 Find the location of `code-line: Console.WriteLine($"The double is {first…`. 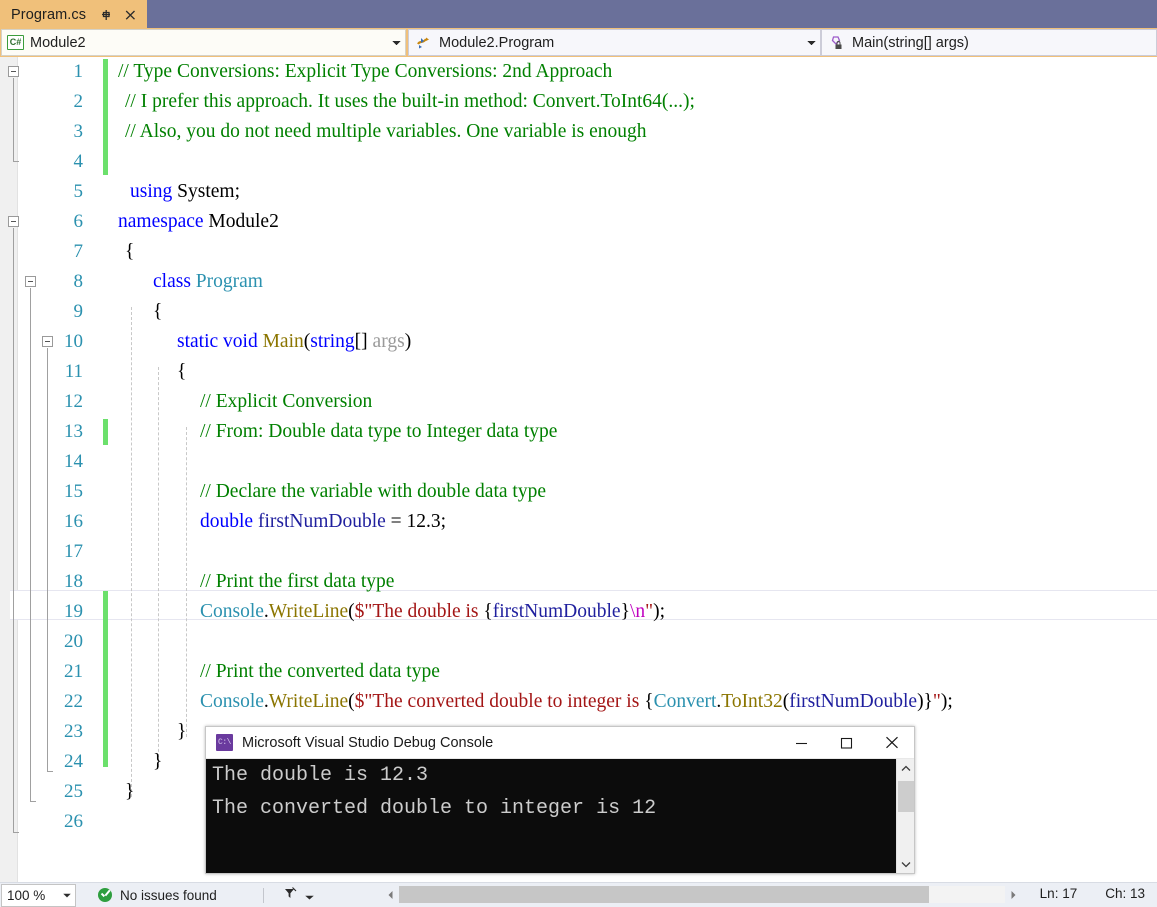

code-line: Console.WriteLine($"The double is {first… is located at coordinates (433, 611).